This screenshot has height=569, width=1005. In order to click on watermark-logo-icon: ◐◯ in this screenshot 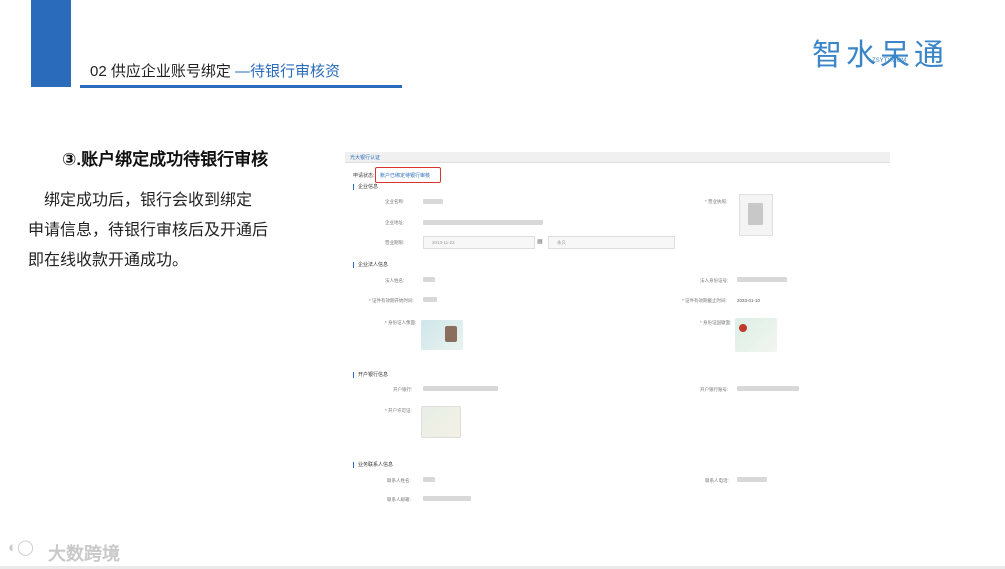, I will do `click(21, 547)`.